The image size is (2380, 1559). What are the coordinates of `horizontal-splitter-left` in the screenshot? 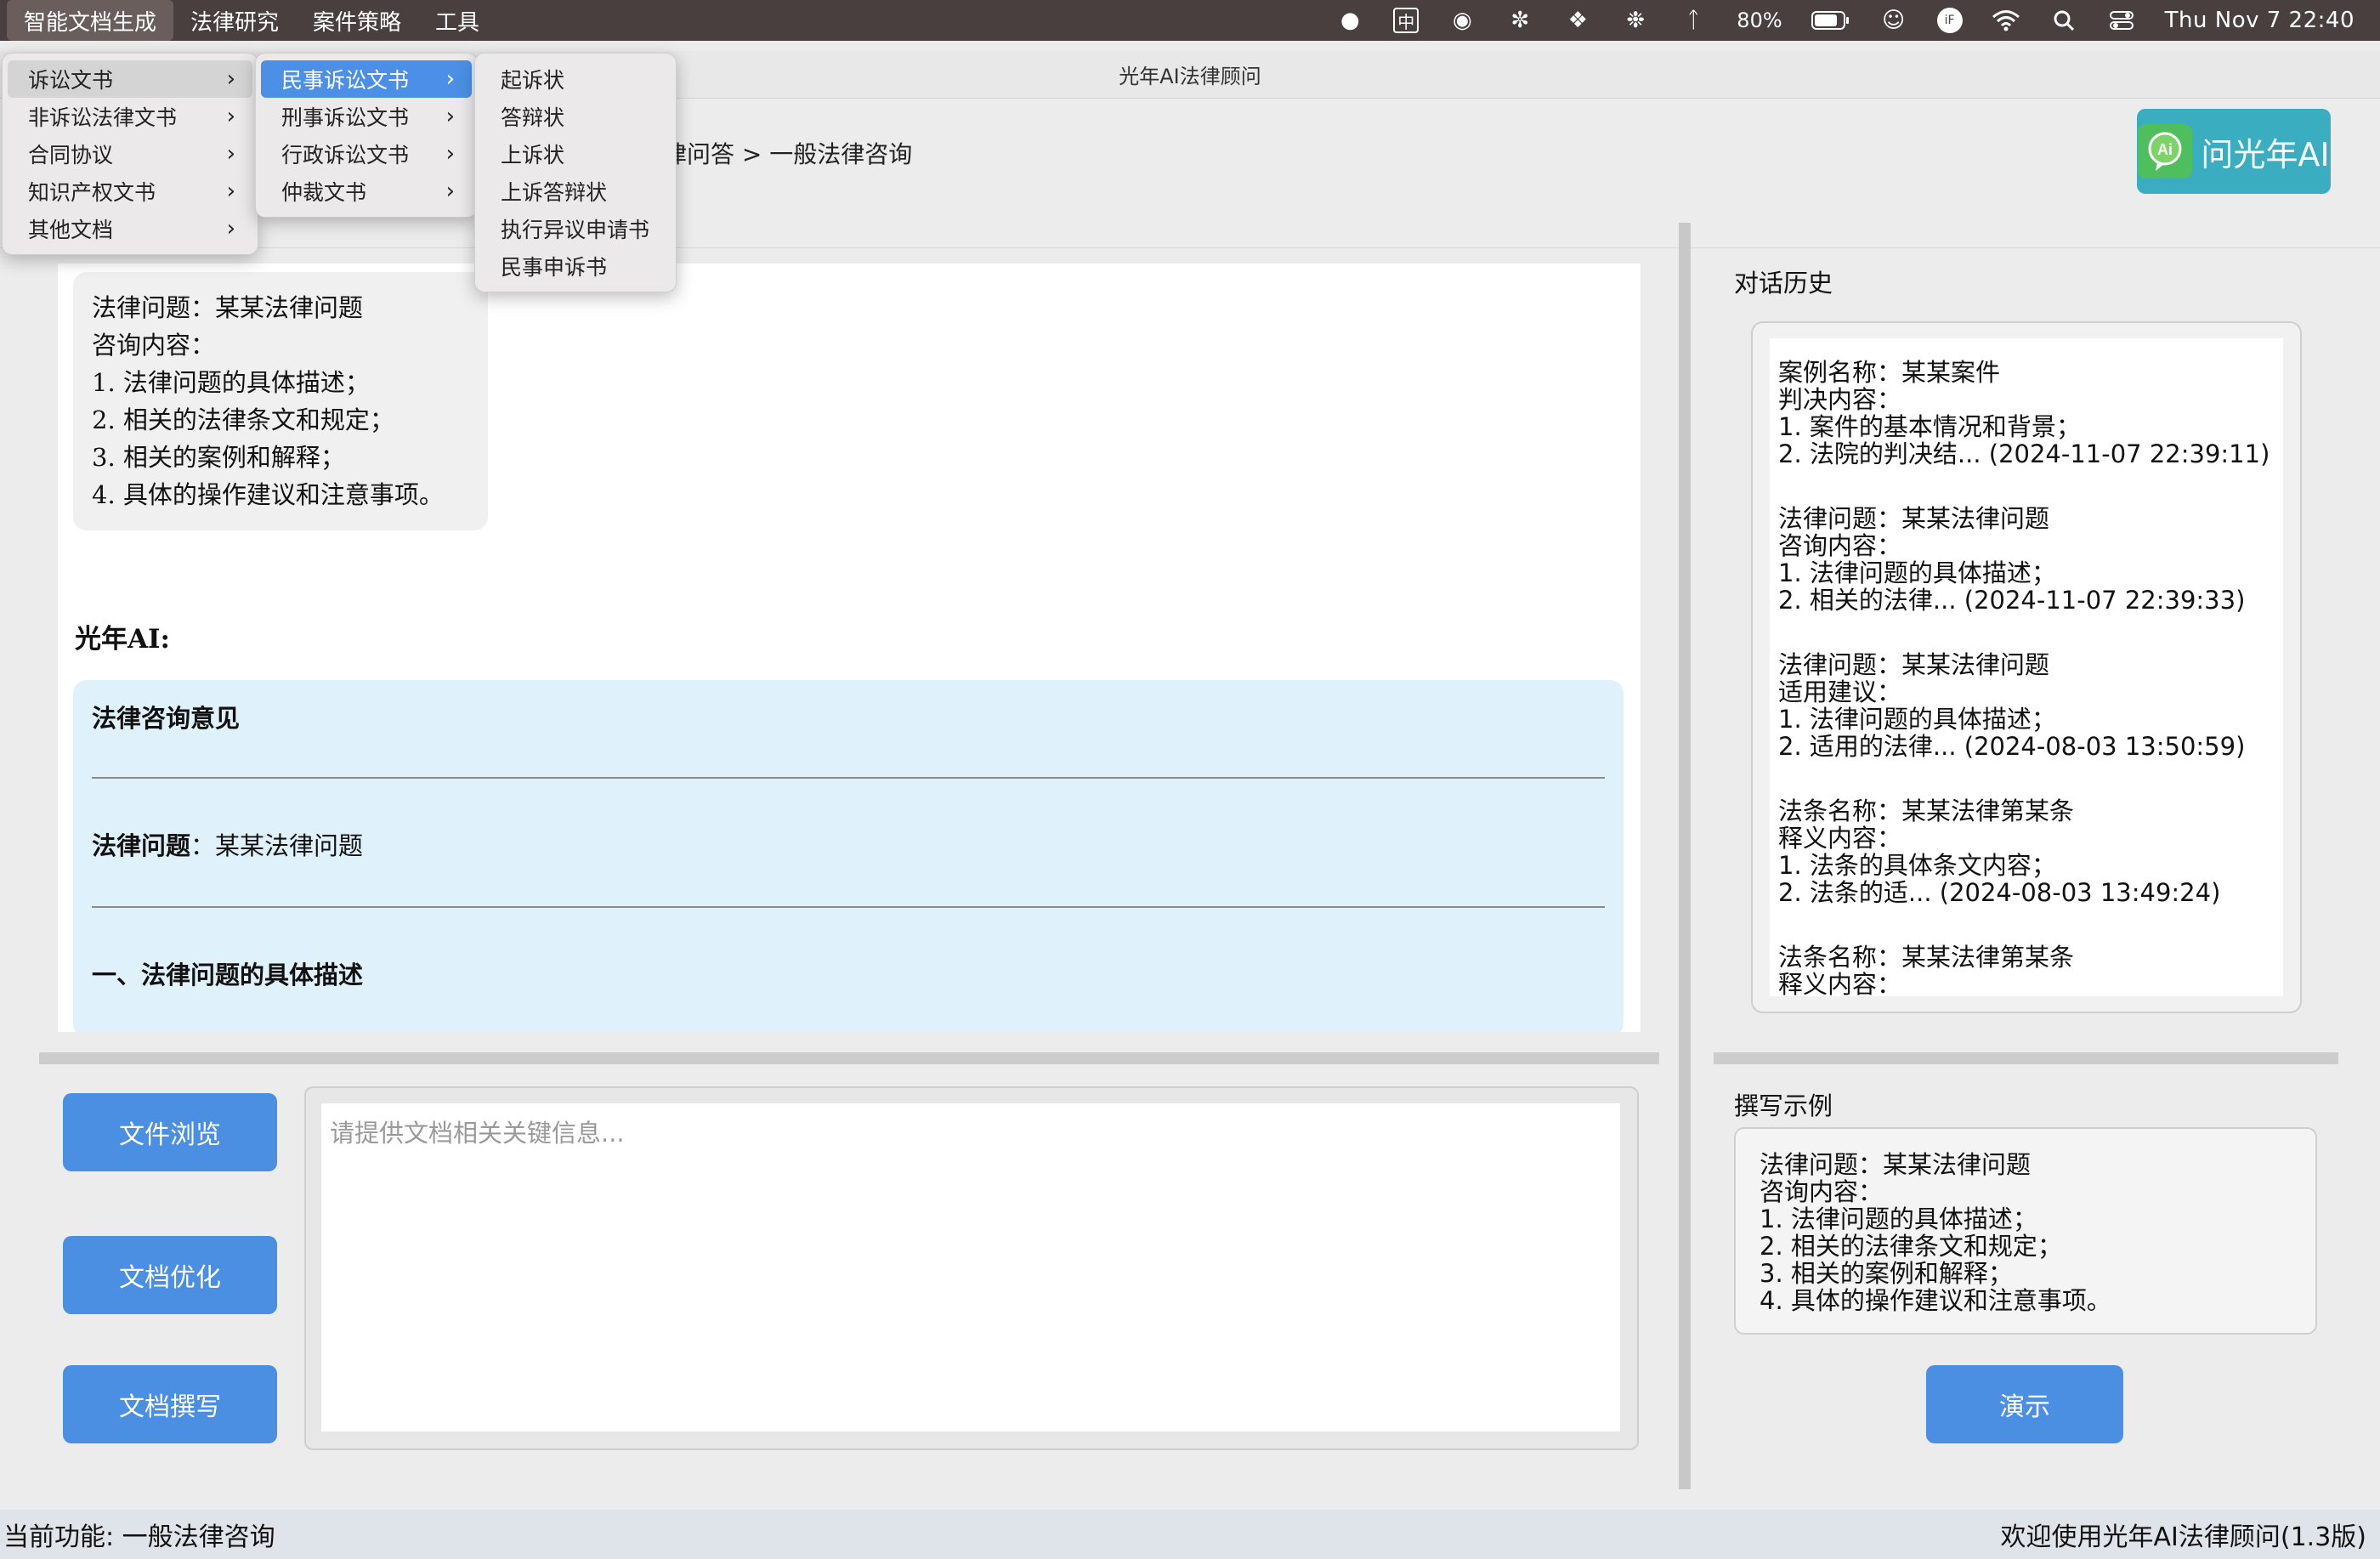 It's located at (849, 1058).